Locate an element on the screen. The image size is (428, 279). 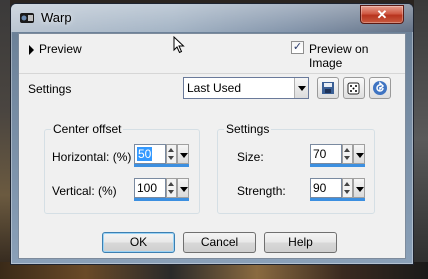
settings-group-title: Settings is located at coordinates (248, 129).